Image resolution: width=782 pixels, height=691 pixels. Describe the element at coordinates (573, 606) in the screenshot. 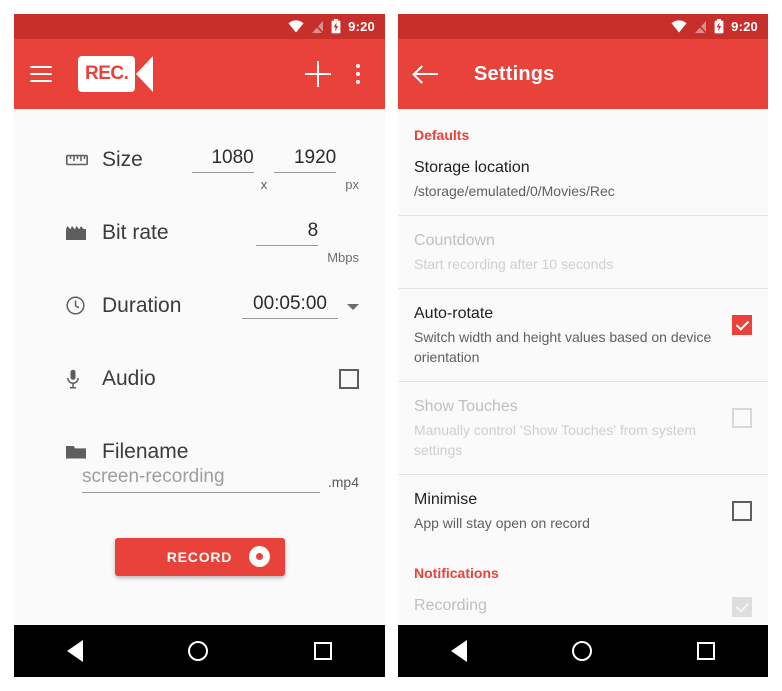

I see `setting-texts: Recording` at that location.